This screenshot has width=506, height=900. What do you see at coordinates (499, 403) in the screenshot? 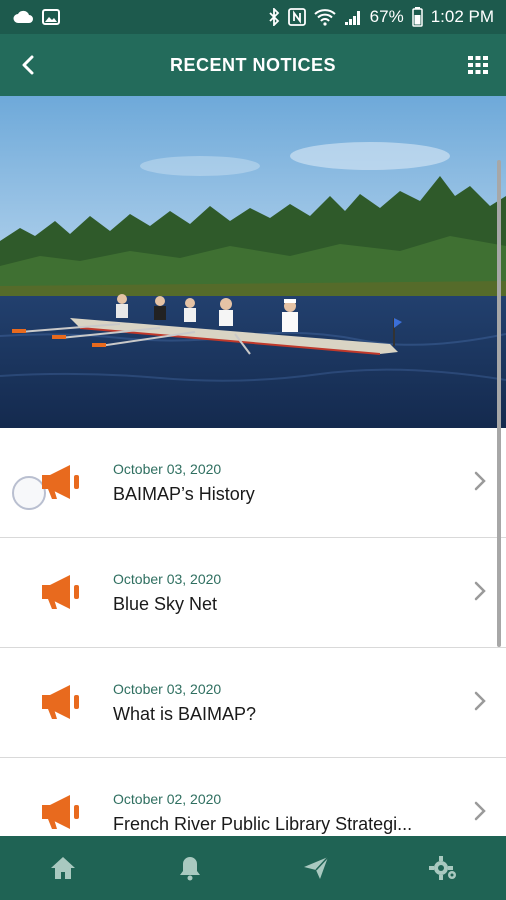
I see `scrollbar` at bounding box center [499, 403].